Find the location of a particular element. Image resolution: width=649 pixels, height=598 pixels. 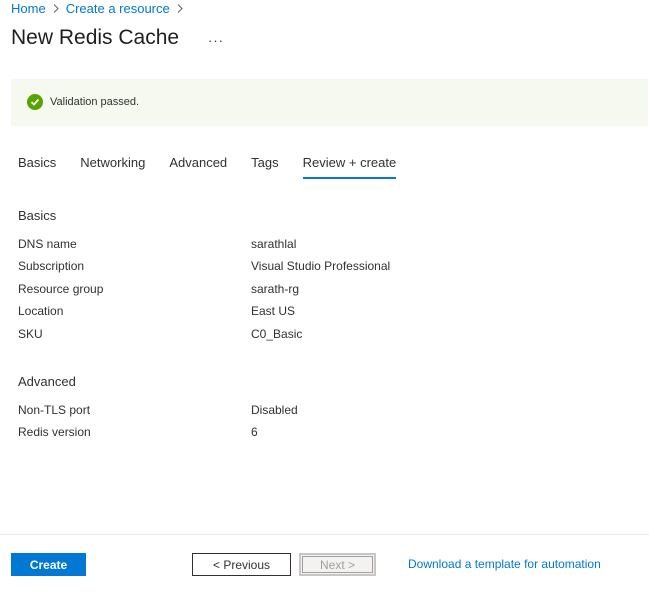

field-value-resource-group: sarath-rg is located at coordinates (275, 289).